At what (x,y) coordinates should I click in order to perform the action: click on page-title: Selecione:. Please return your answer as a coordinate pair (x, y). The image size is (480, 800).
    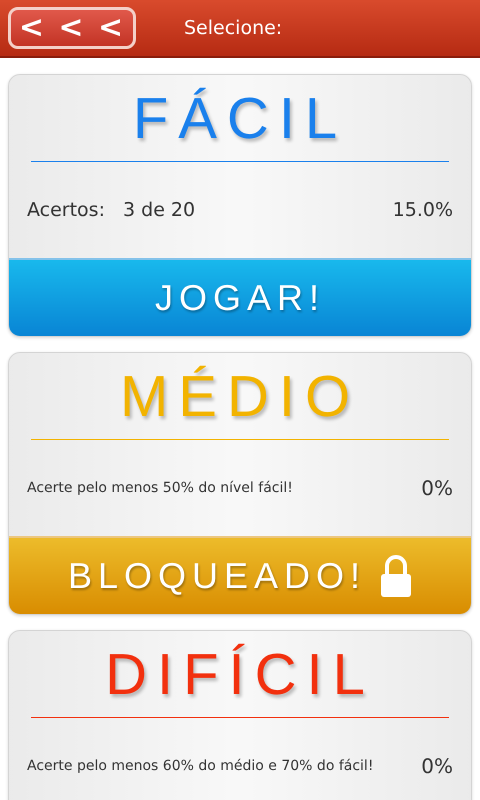
    Looking at the image, I should click on (233, 28).